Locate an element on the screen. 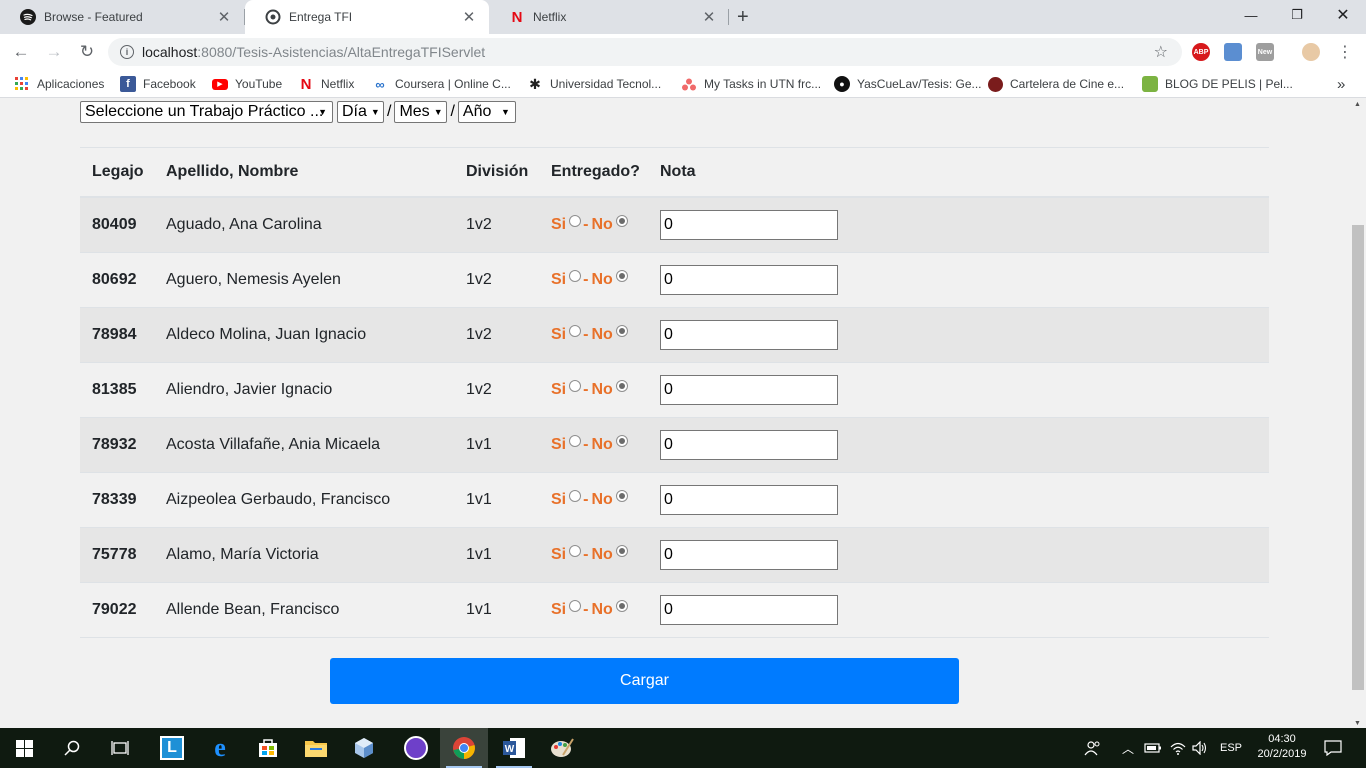 This screenshot has height=768, width=1366. bookmark-netflix: N Netflix is located at coordinates (326, 84).